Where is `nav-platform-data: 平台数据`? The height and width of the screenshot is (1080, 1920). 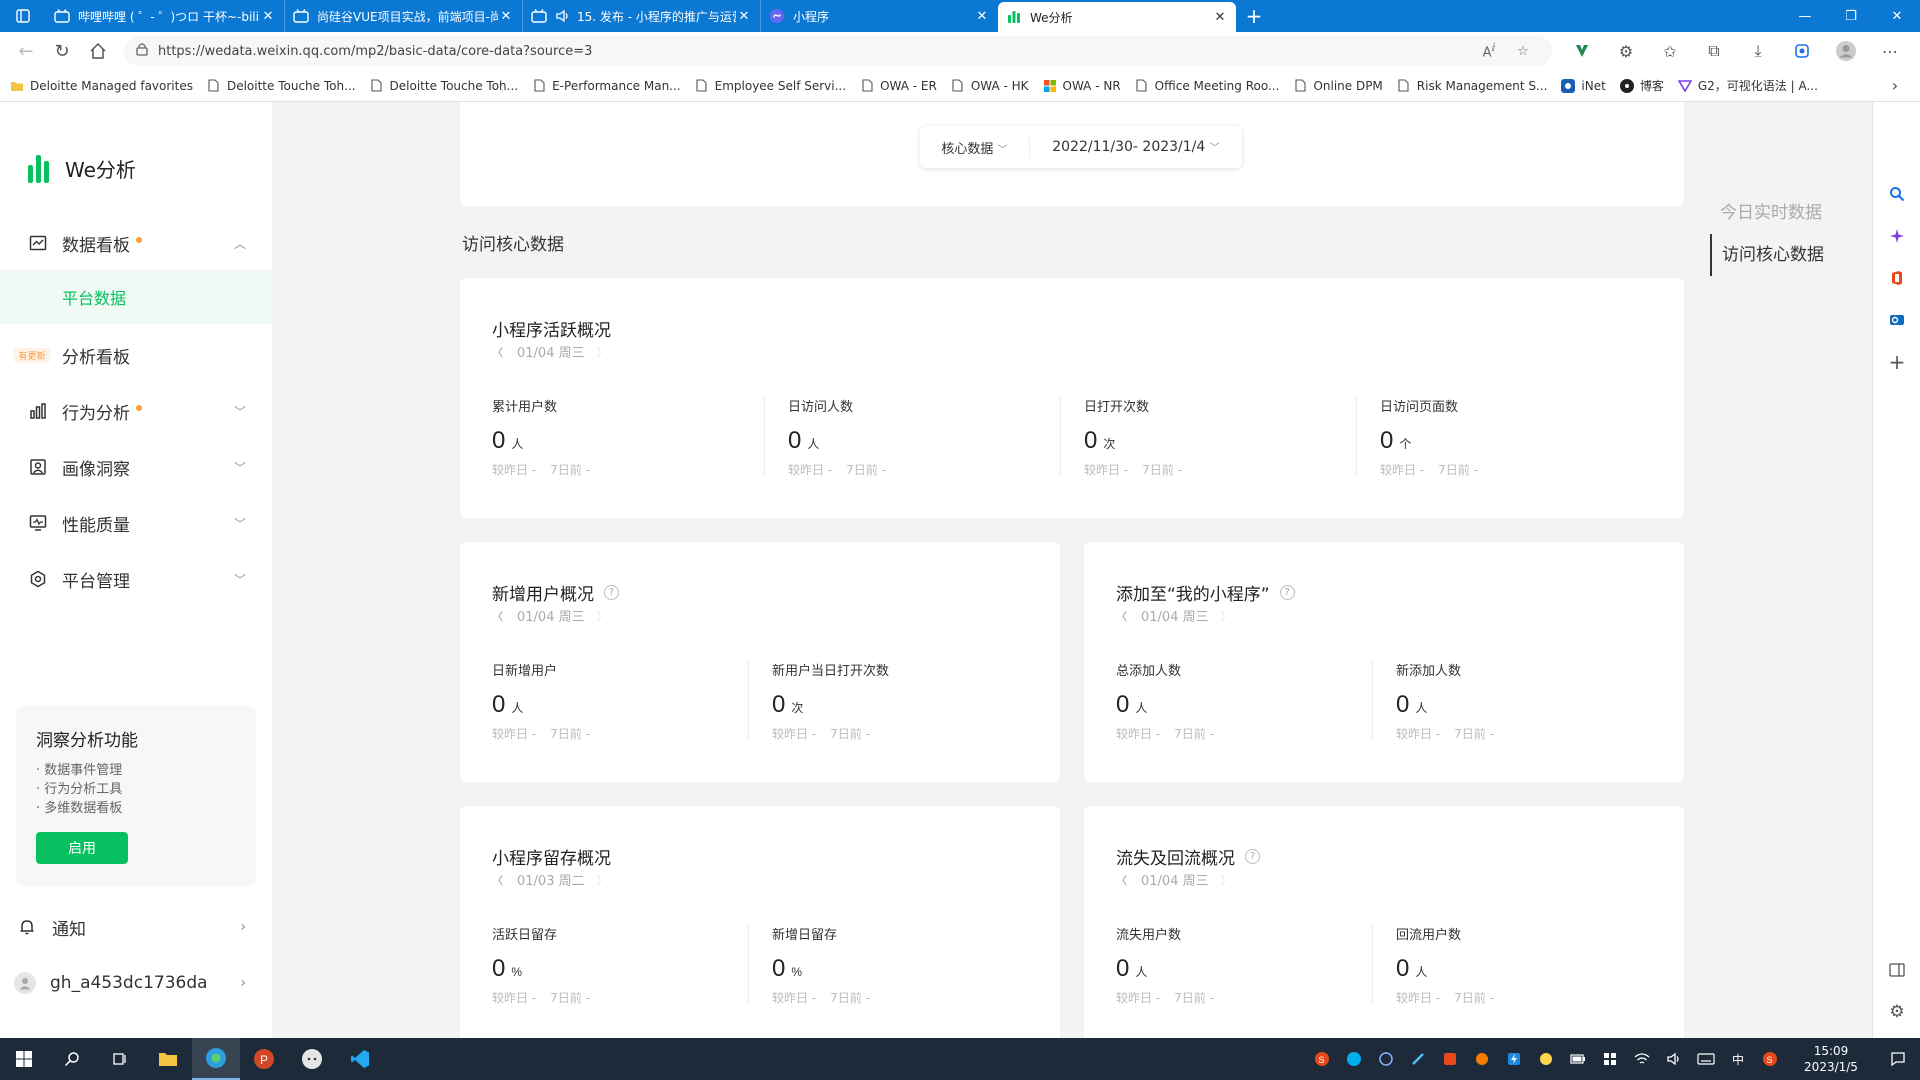 nav-platform-data: 平台数据 is located at coordinates (136, 297).